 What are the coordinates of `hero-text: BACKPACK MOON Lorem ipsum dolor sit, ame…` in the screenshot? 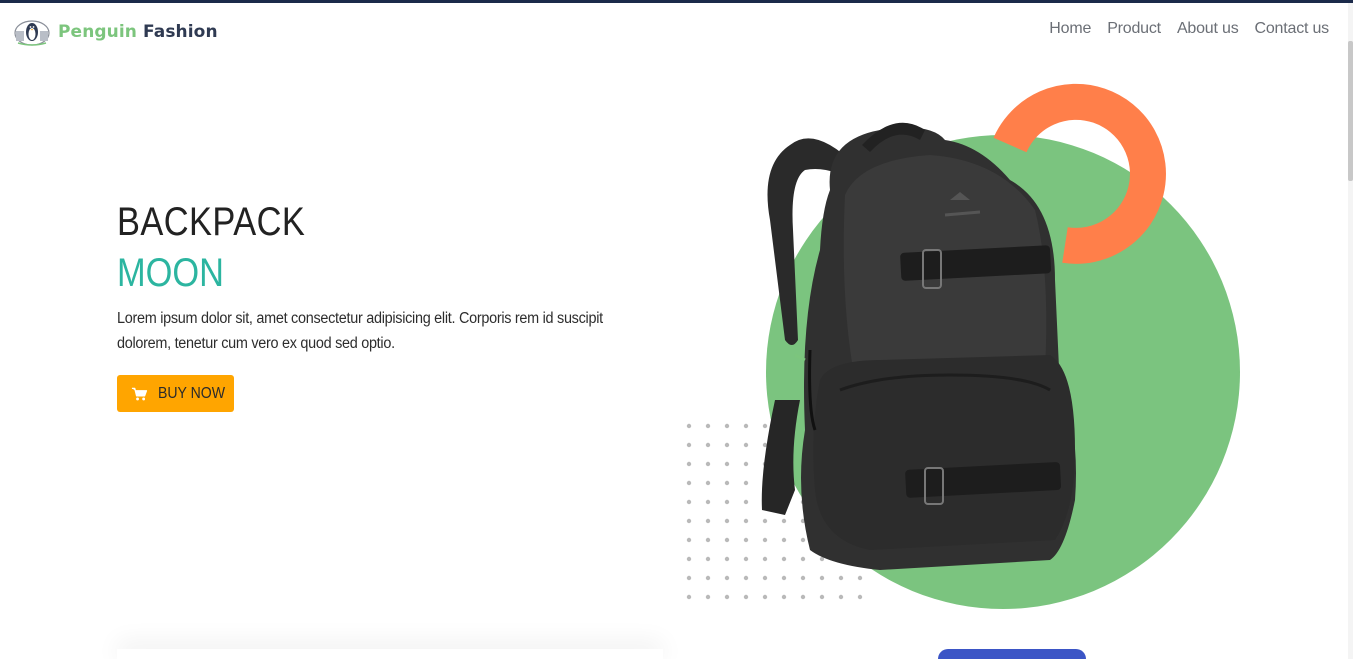 It's located at (382, 306).